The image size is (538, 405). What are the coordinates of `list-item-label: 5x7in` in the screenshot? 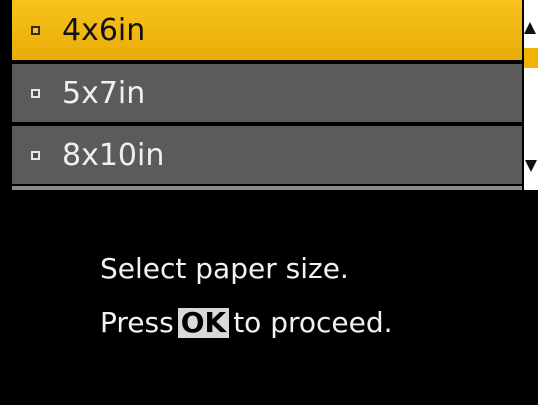 It's located at (104, 93).